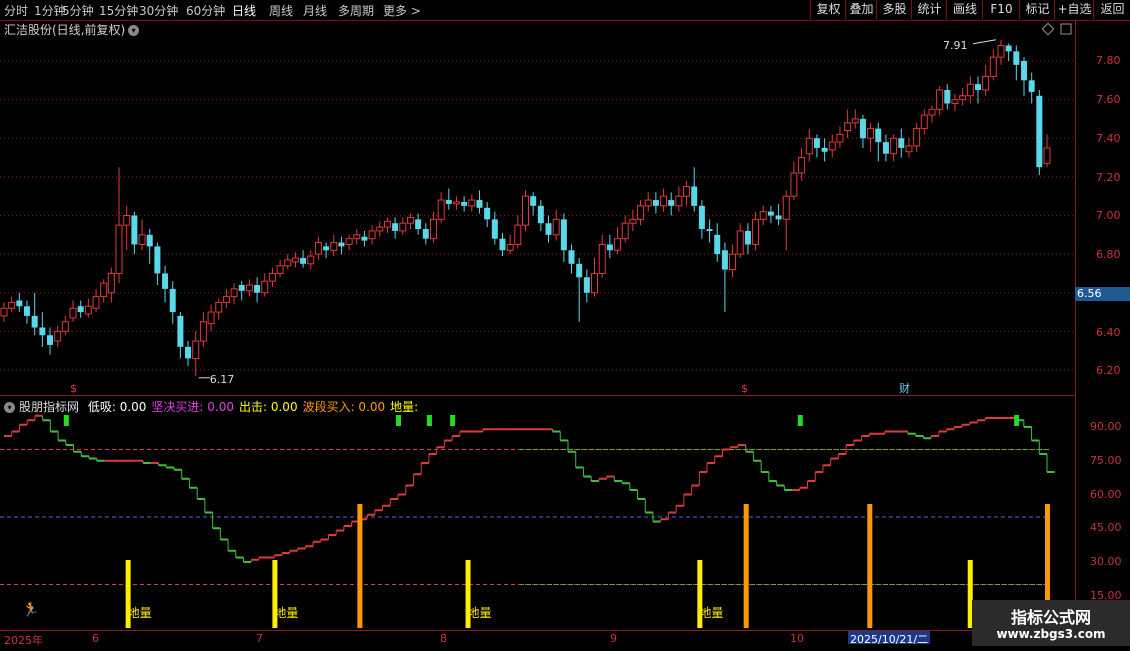 The width and height of the screenshot is (1130, 651). What do you see at coordinates (565, 640) in the screenshot?
I see `date-axis` at bounding box center [565, 640].